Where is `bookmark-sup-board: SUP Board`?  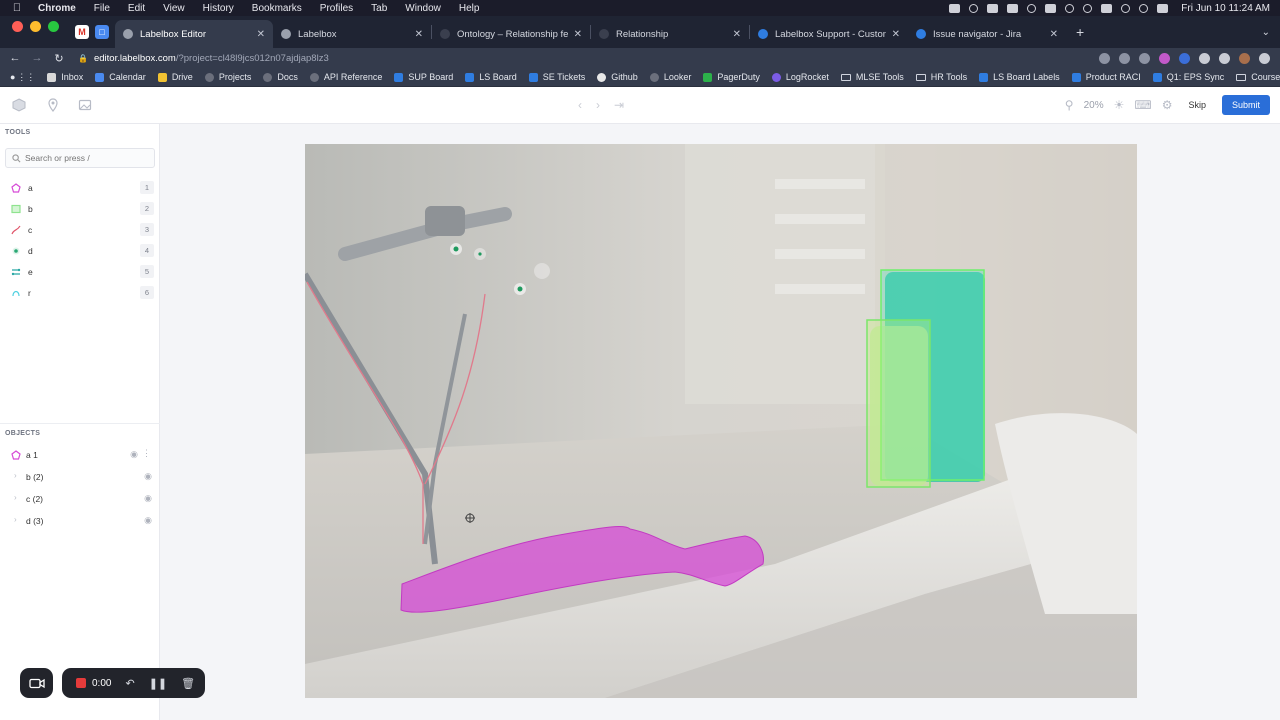 bookmark-sup-board: SUP Board is located at coordinates (423, 77).